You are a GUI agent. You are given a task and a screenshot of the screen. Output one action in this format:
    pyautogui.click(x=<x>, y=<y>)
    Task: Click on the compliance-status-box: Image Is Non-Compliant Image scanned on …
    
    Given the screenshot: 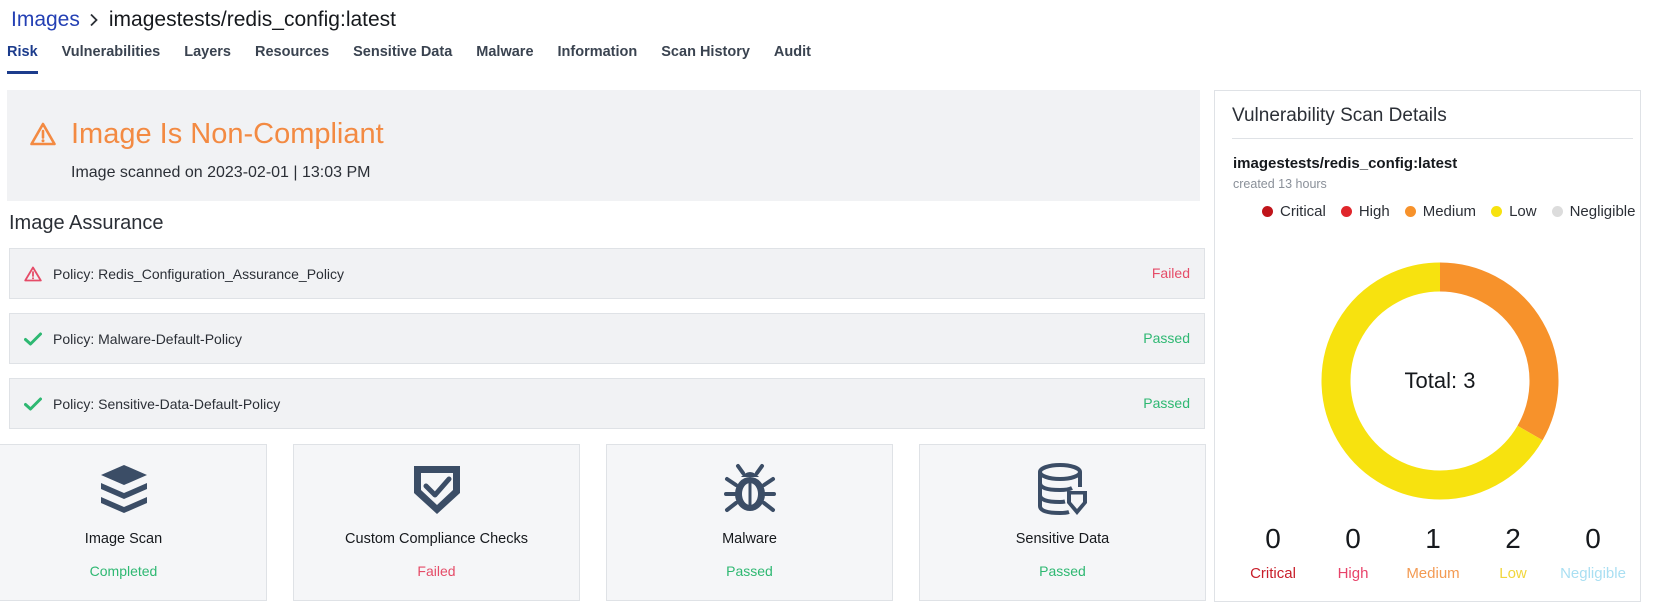 What is the action you would take?
    pyautogui.click(x=603, y=145)
    